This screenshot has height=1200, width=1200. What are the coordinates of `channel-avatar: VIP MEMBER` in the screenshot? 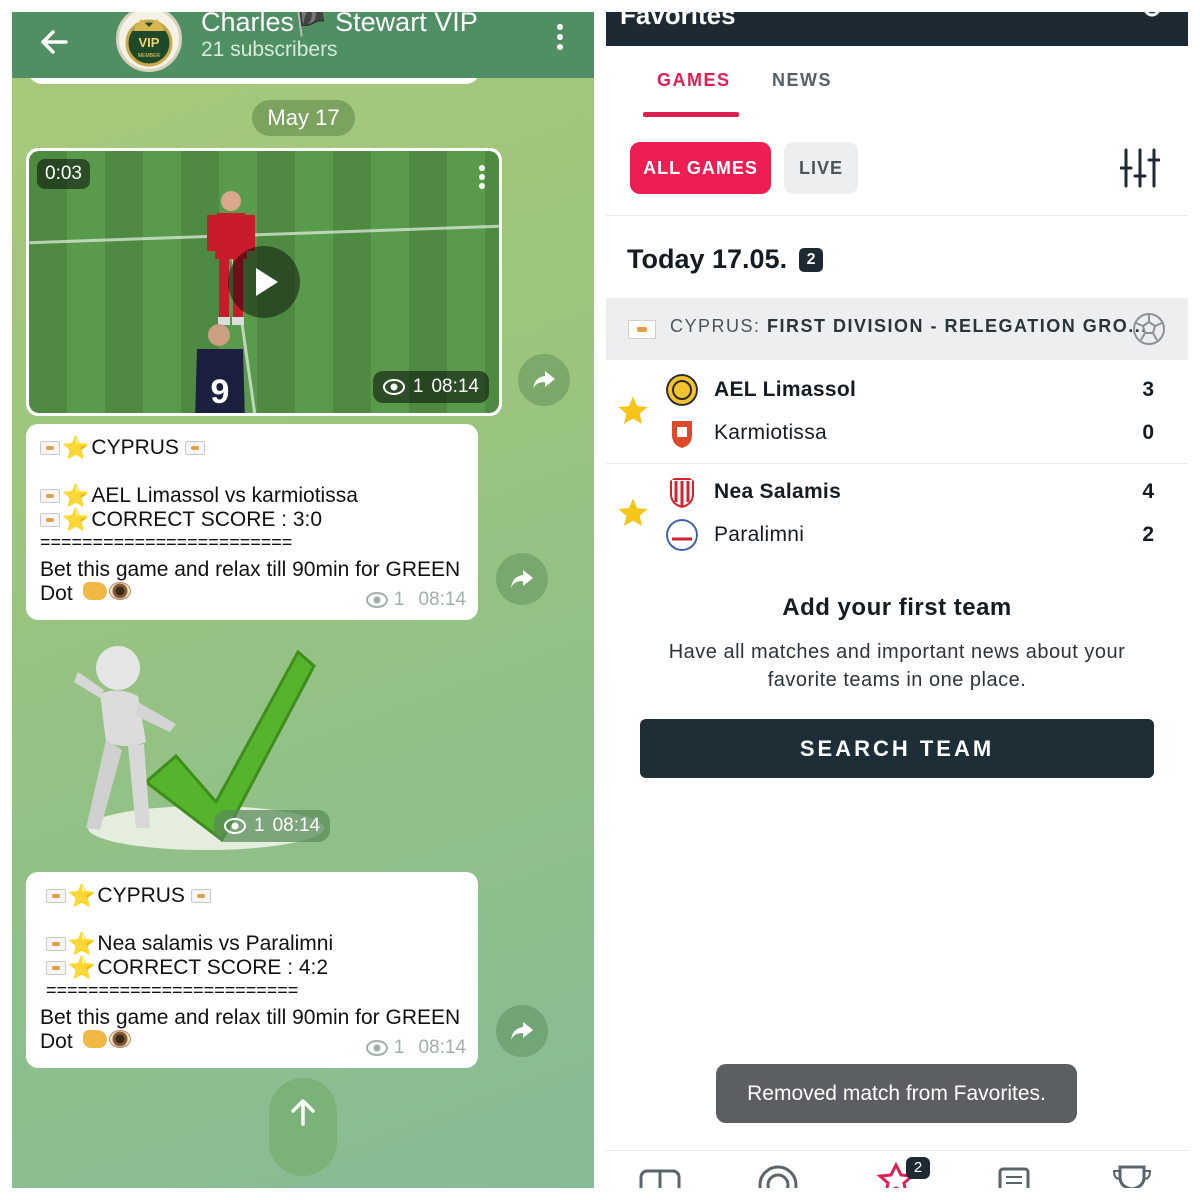 It's located at (149, 42).